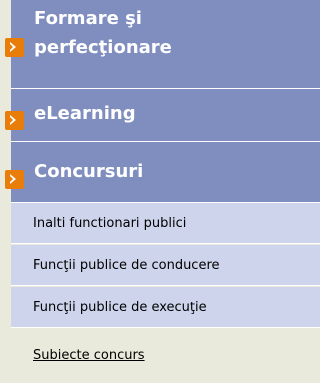 Image resolution: width=320 pixels, height=383 pixels. Describe the element at coordinates (89, 171) in the screenshot. I see `menu-item-label: Concursuri` at that location.